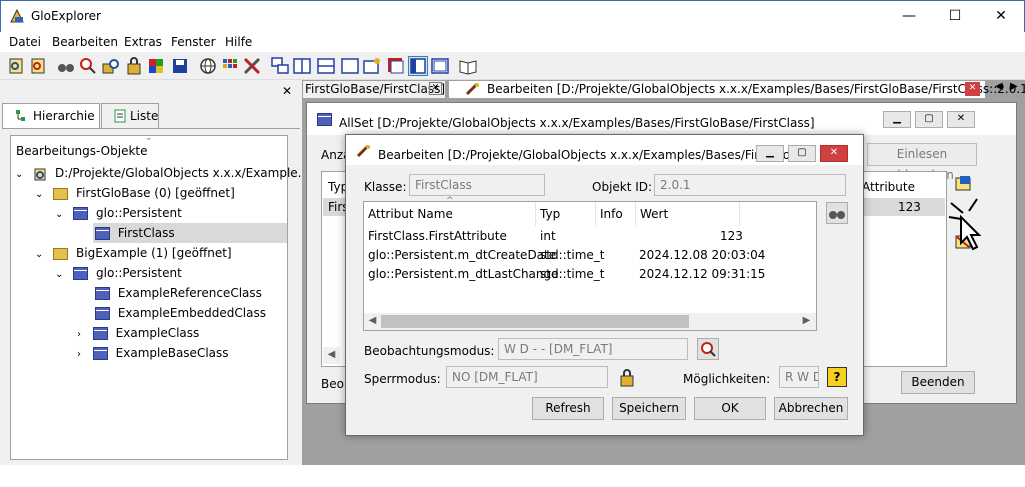 The height and width of the screenshot is (487, 1025). What do you see at coordinates (287, 91) in the screenshot?
I see `panel-close-icon: ✕` at bounding box center [287, 91].